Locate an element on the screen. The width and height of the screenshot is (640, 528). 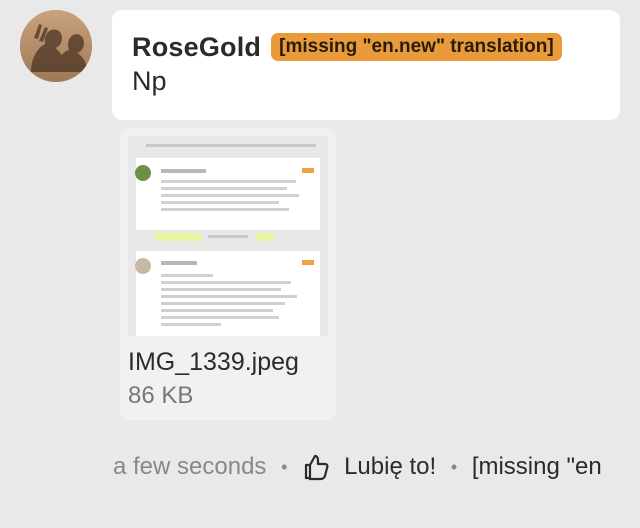
comment-header: RoseGold [missing "en.new" translation] is located at coordinates (376, 47).